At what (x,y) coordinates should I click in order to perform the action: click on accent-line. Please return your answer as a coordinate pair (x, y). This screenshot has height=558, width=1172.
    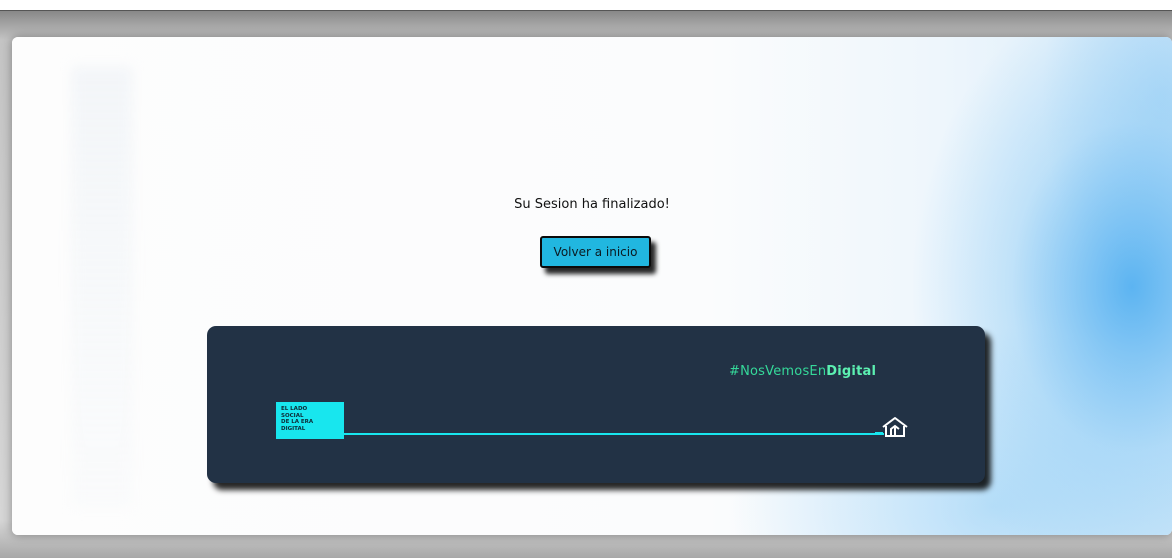
    Looking at the image, I should click on (614, 434).